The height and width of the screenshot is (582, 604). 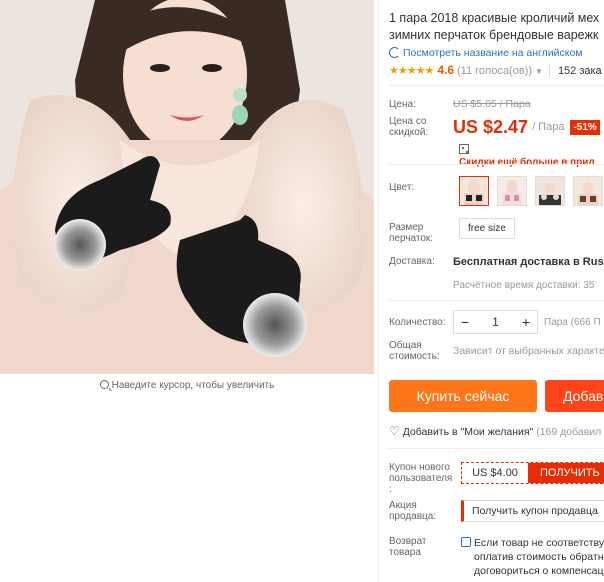 I want to click on size-option-free: free size, so click(x=487, y=228).